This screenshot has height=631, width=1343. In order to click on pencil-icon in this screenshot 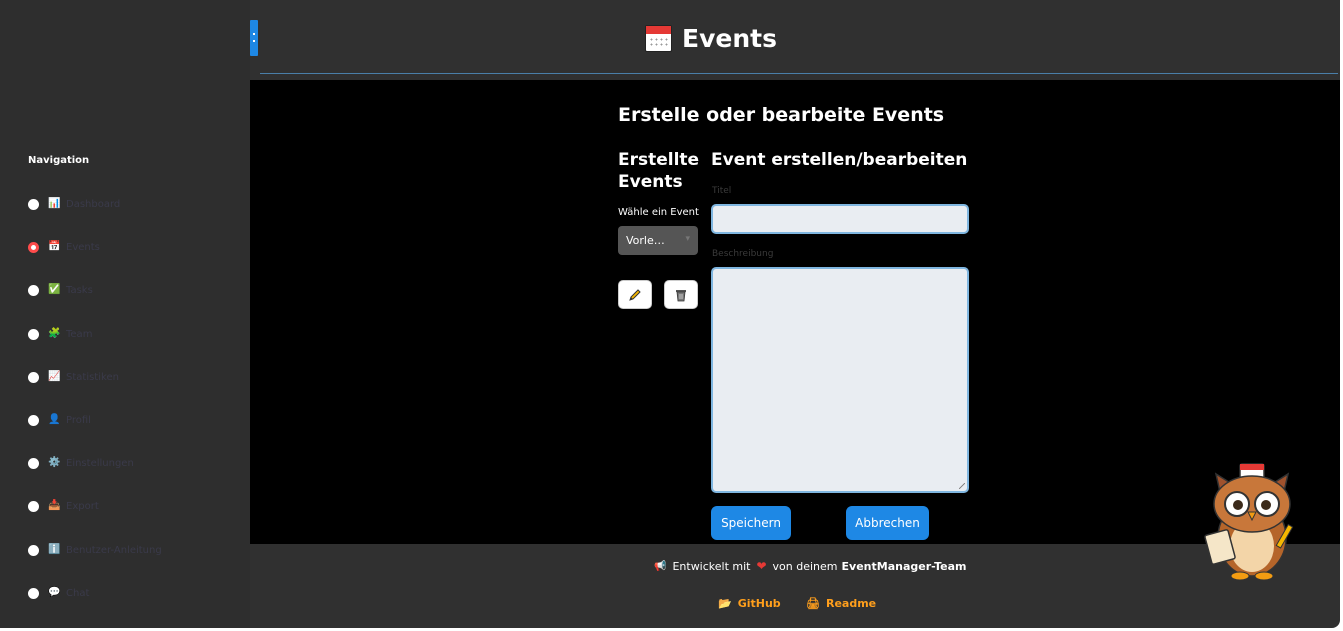, I will do `click(635, 294)`.